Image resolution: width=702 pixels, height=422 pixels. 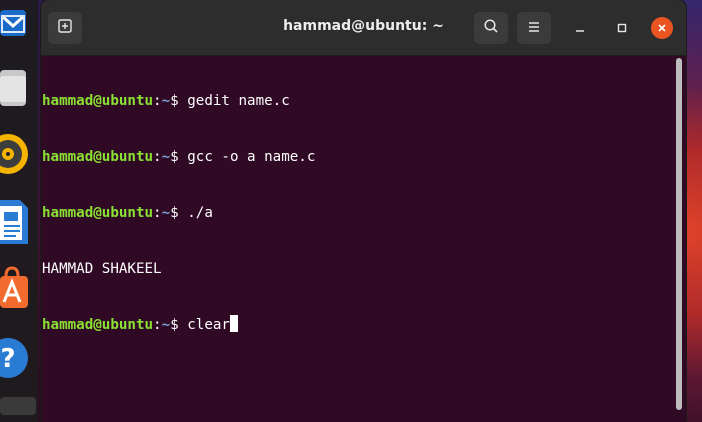 What do you see at coordinates (363, 28) in the screenshot?
I see `titlebar: hammad@ubuntu: ~` at bounding box center [363, 28].